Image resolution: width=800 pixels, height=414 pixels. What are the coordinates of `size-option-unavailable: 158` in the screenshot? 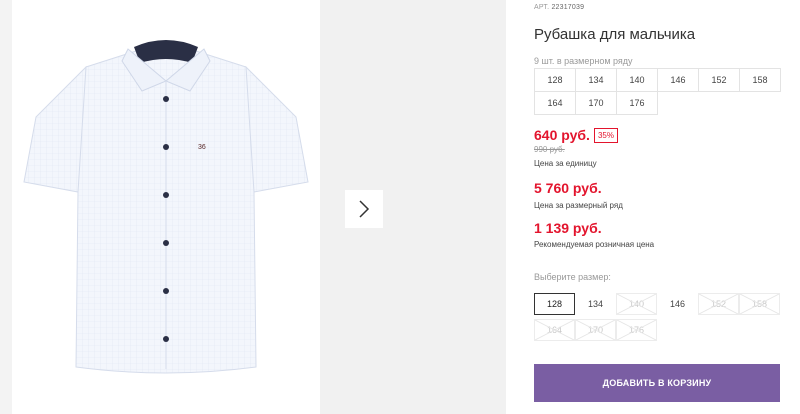 It's located at (759, 304).